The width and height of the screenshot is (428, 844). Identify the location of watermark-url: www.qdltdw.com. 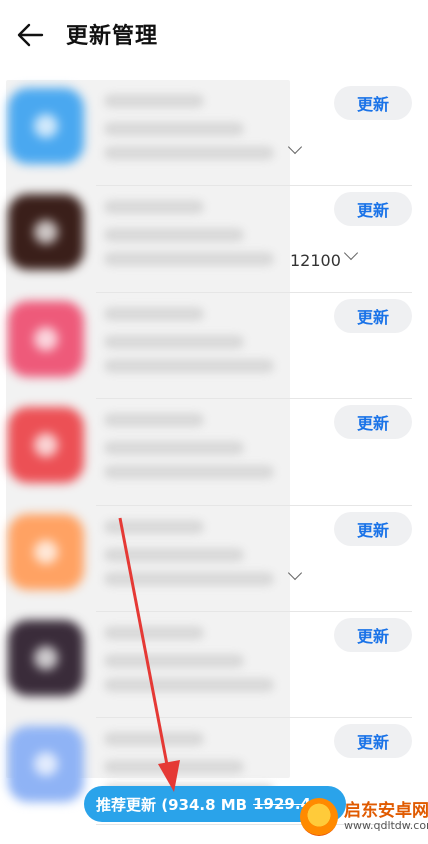
(386, 826).